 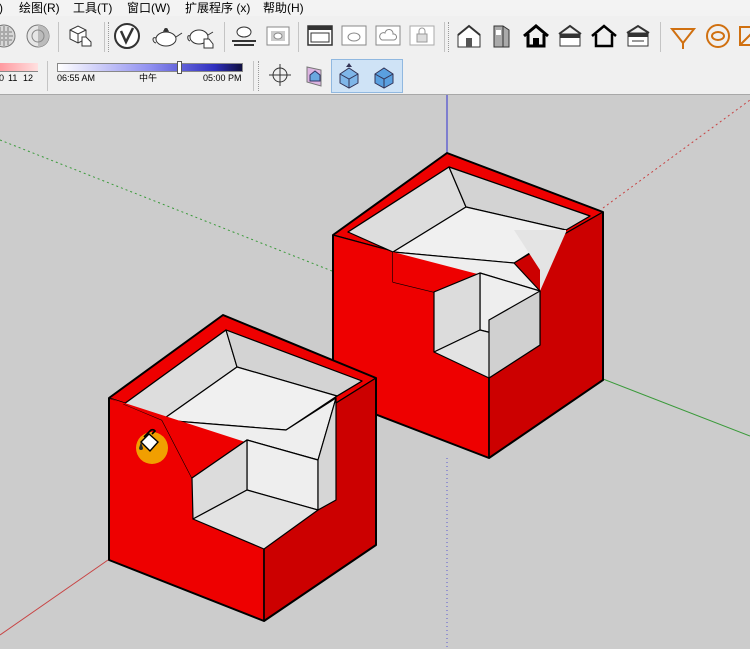 I want to click on warehouse-icon, so click(x=469, y=36).